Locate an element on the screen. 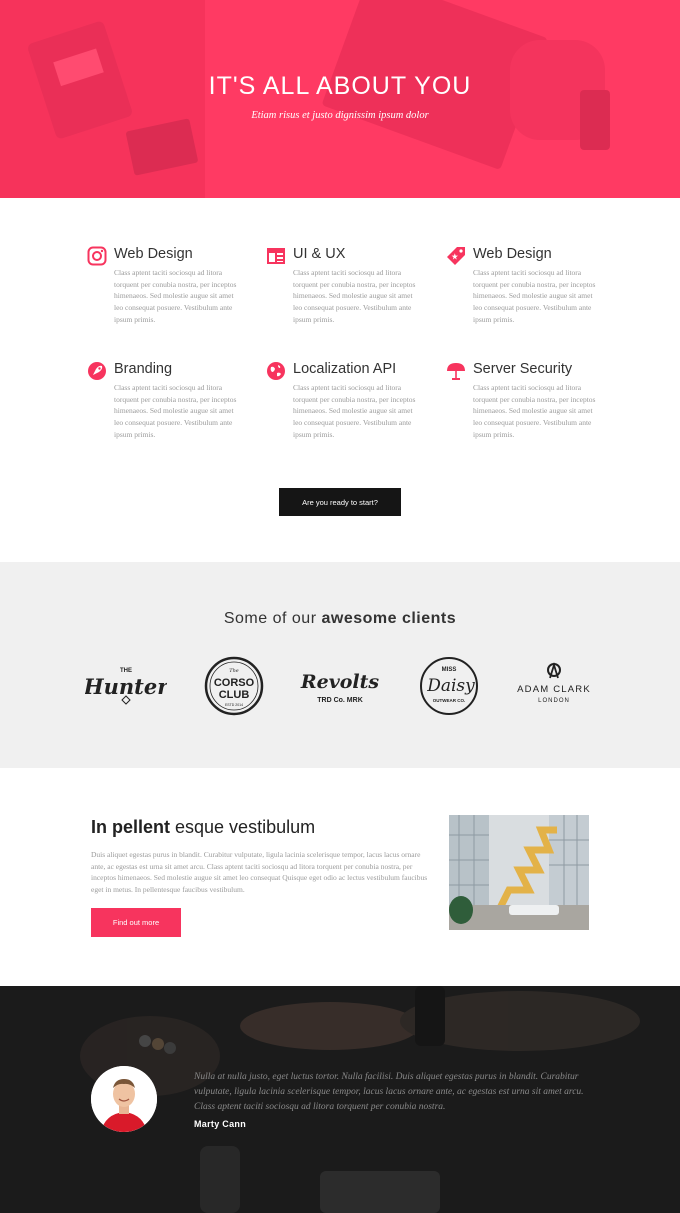 Image resolution: width=680 pixels, height=1213 pixels. about-title-bold: In pellent is located at coordinates (131, 827).